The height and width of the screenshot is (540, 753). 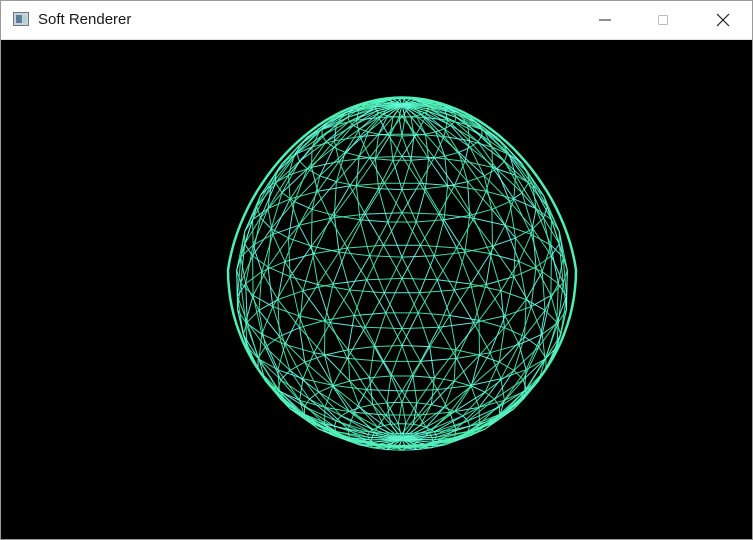 I want to click on window-app-icon, so click(x=21, y=19).